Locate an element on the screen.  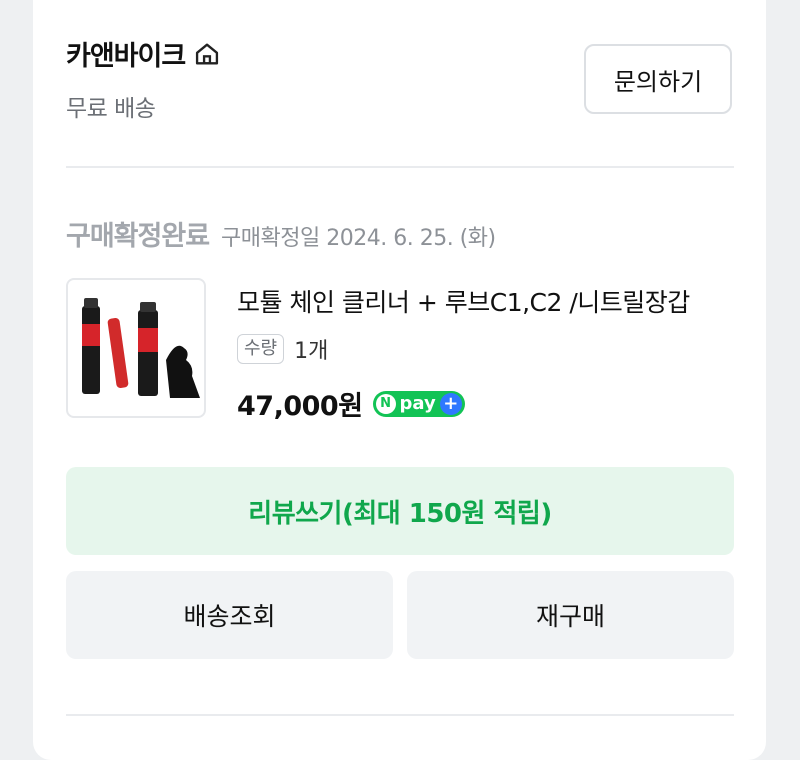
store-name-label: 카앤바이크 is located at coordinates (126, 56).